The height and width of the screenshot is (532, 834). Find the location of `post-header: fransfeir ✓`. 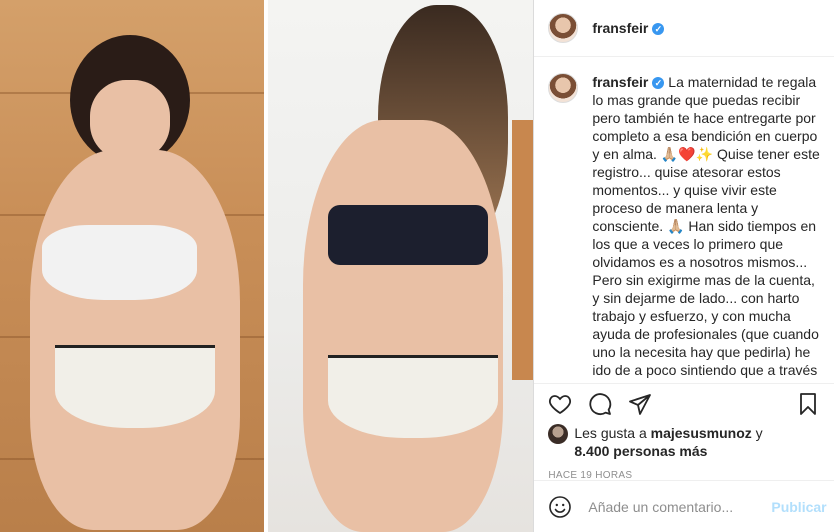

post-header: fransfeir ✓ is located at coordinates (684, 28).